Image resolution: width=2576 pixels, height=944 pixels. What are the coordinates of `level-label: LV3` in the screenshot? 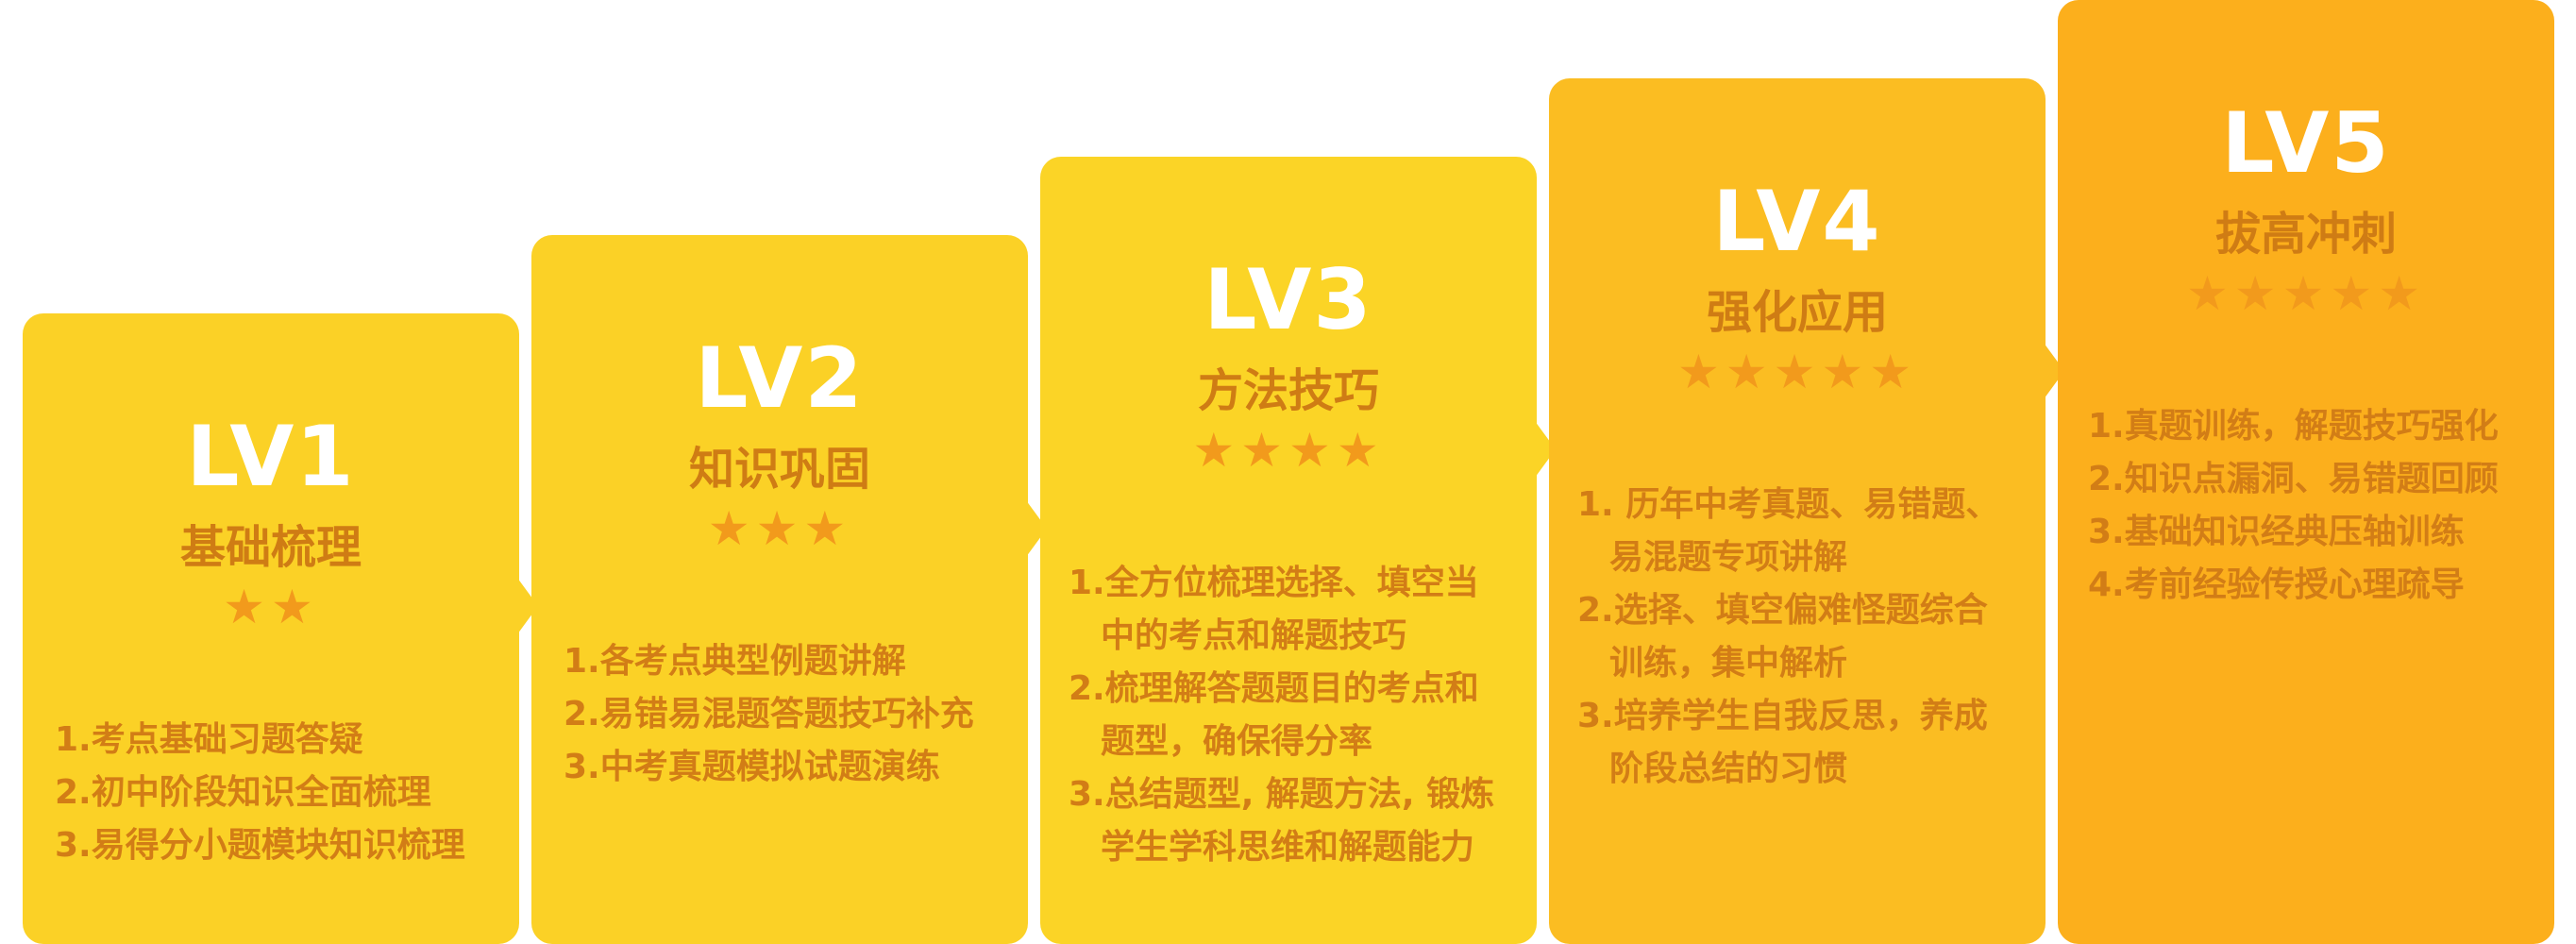 It's located at (1288, 299).